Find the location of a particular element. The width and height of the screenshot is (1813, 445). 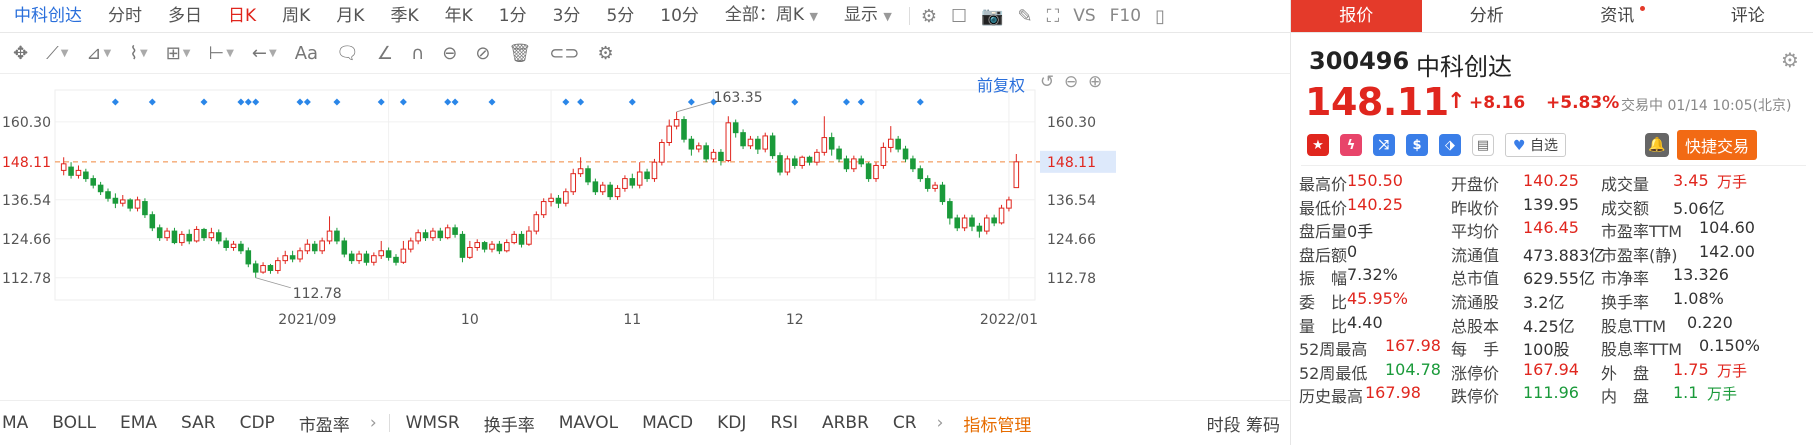

indicator-boll: BOLL is located at coordinates (74, 423).